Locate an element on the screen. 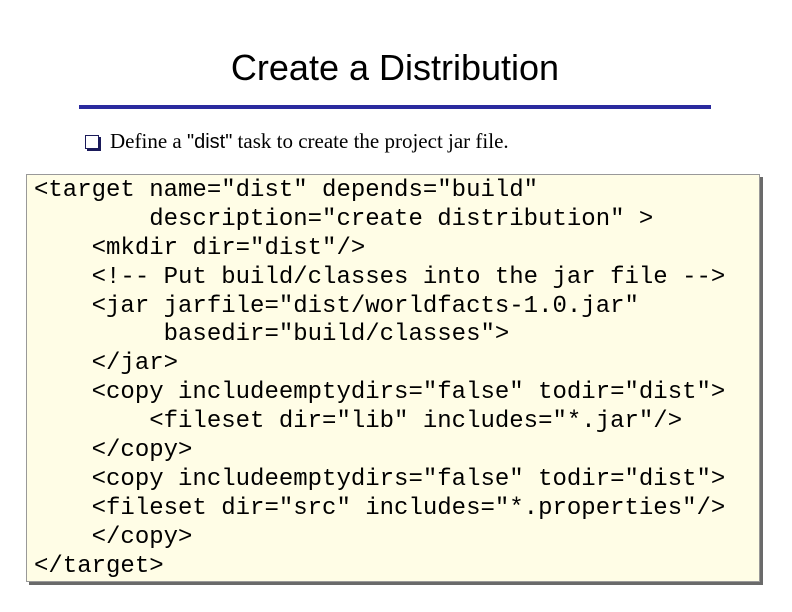  code-line: </target> is located at coordinates (99, 566).